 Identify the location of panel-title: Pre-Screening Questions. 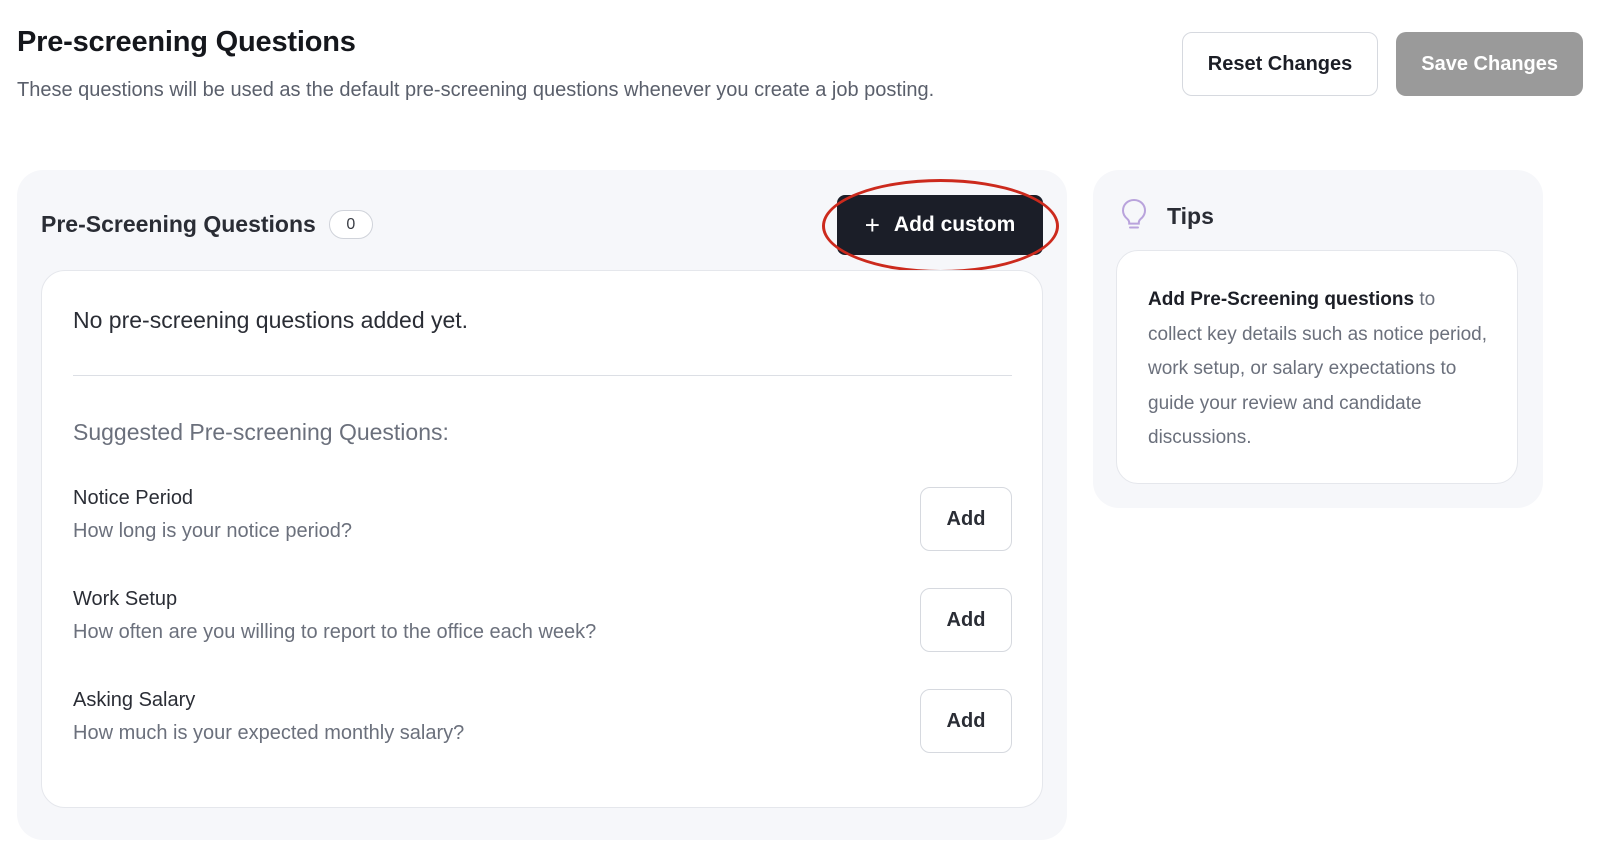
(178, 224).